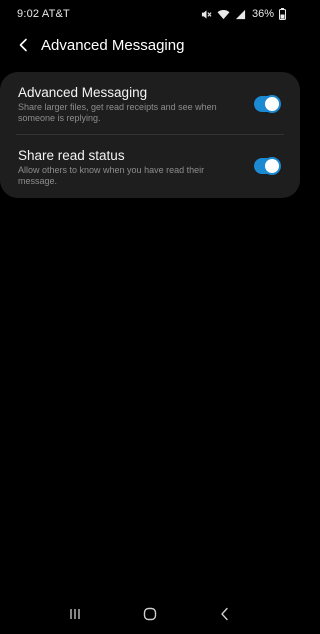 The height and width of the screenshot is (634, 320). I want to click on home-button, so click(150, 614).